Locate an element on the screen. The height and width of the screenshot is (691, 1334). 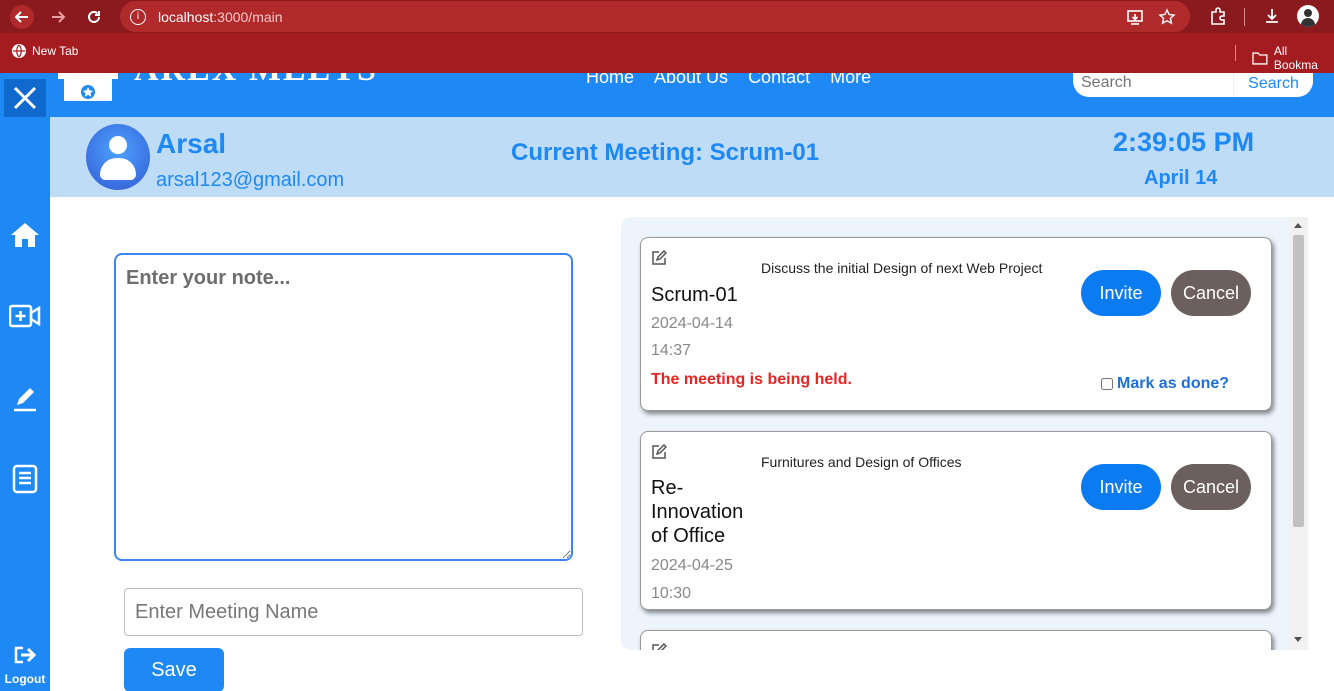
meeting-card is located at coordinates (956, 640).